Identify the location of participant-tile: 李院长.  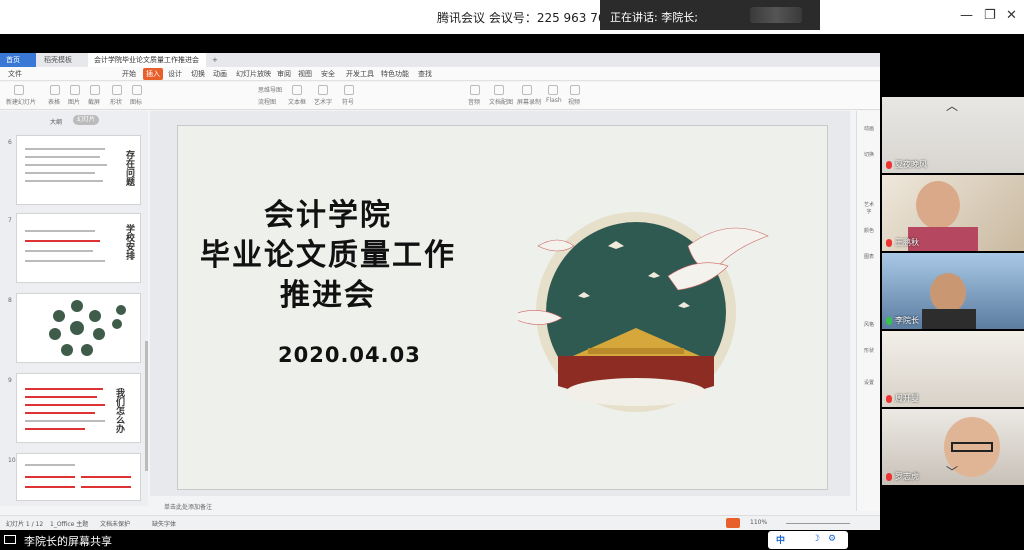
(953, 291).